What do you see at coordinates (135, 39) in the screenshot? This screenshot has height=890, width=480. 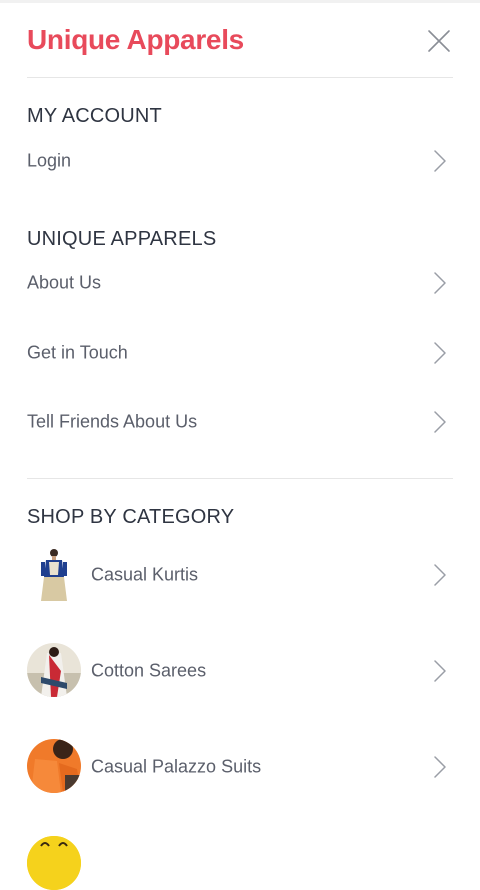 I see `brand-title: Unique Apparels` at bounding box center [135, 39].